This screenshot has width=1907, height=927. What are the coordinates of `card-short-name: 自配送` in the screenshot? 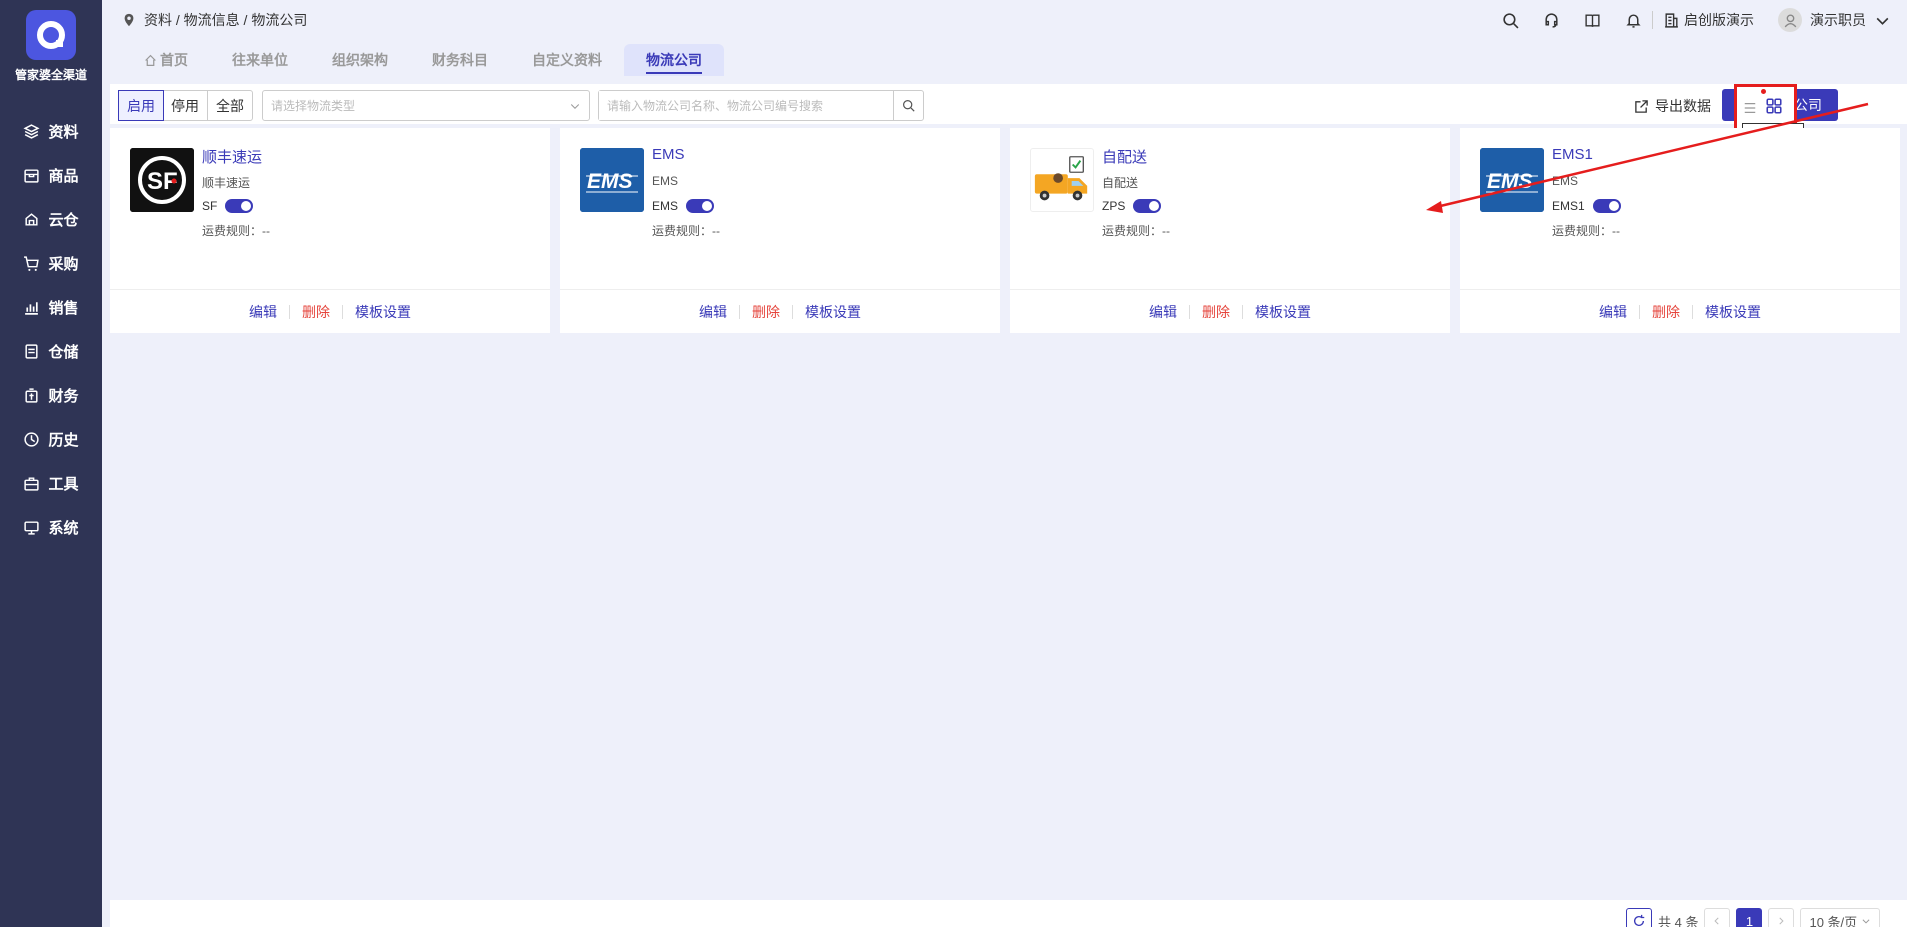 It's located at (1120, 183).